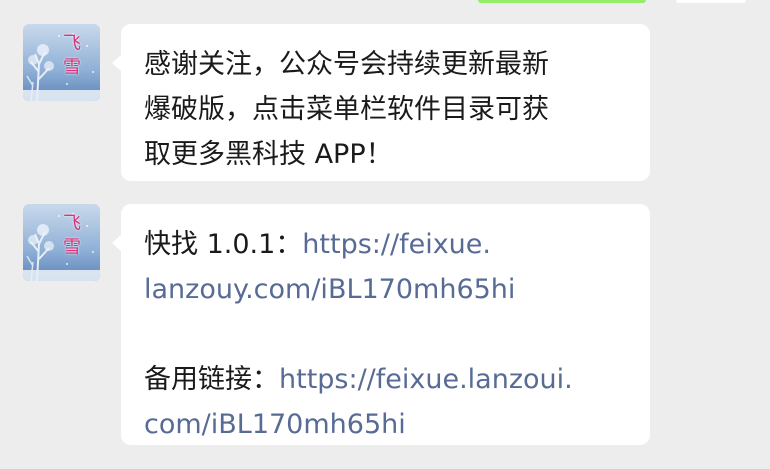 Image resolution: width=770 pixels, height=469 pixels. What do you see at coordinates (396, 244) in the screenshot?
I see `download-link: https://feixue.` at bounding box center [396, 244].